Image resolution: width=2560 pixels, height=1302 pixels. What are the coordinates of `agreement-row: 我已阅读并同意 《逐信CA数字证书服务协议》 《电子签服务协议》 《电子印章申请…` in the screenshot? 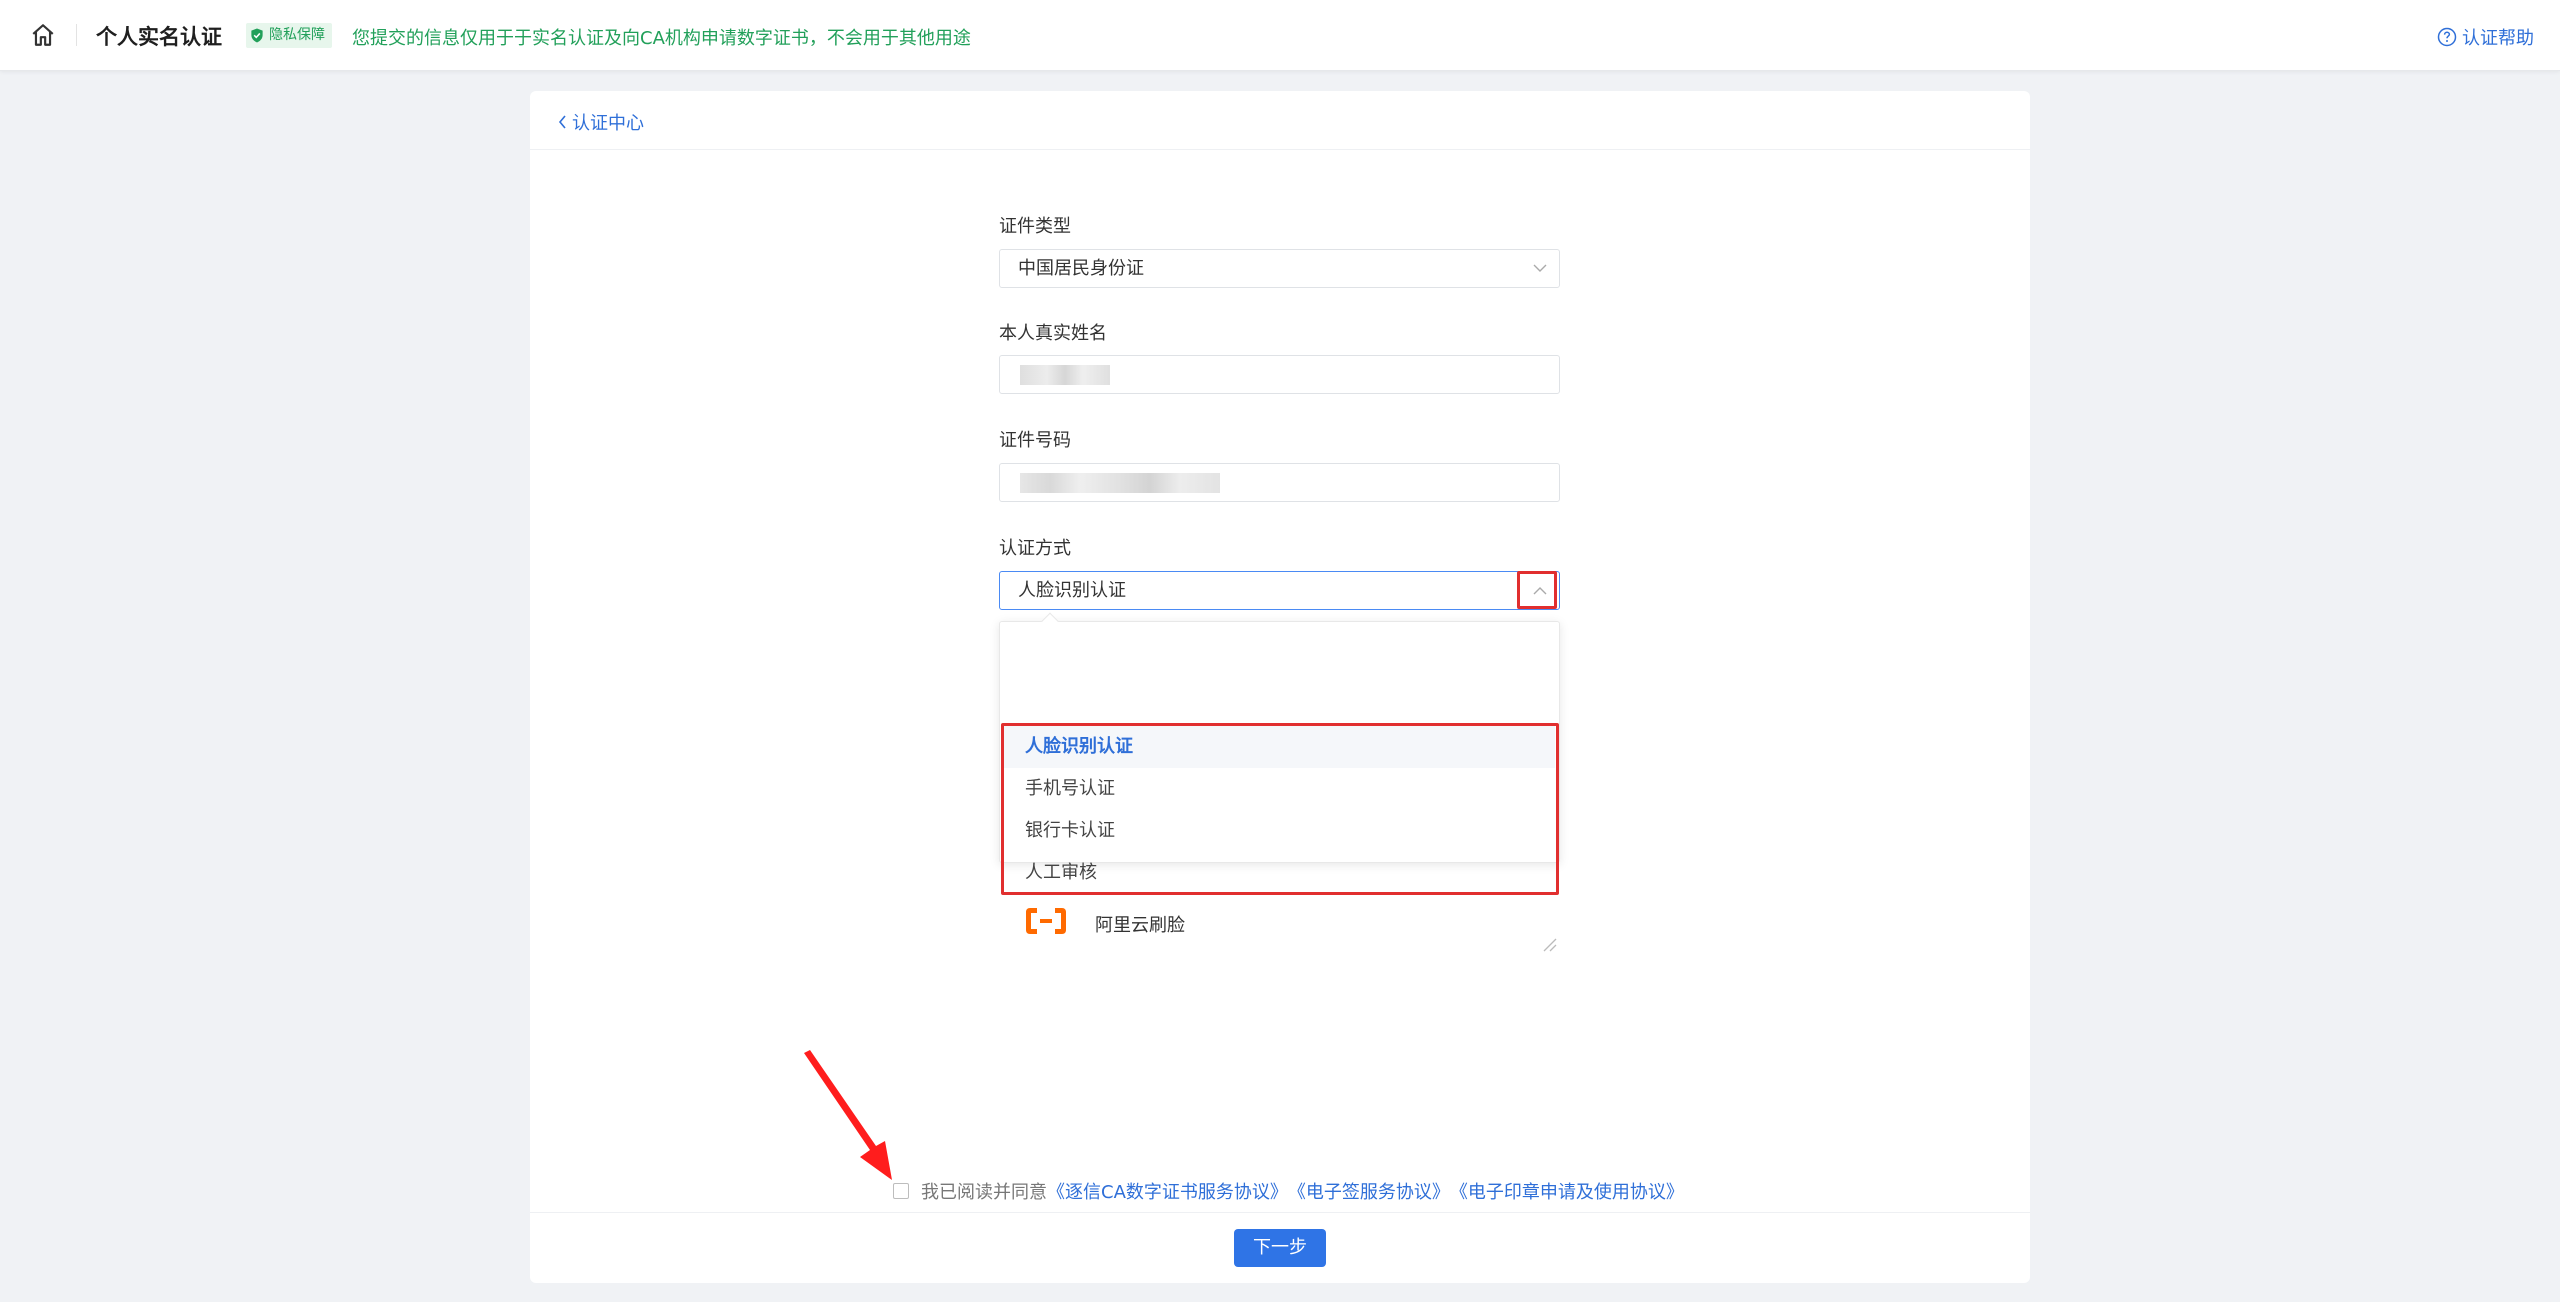 It's located at (1288, 1191).